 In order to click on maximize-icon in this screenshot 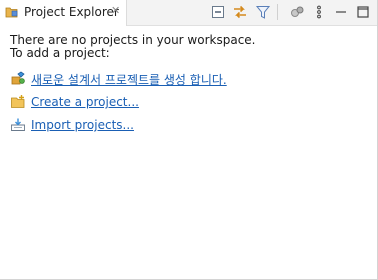, I will do `click(363, 12)`.